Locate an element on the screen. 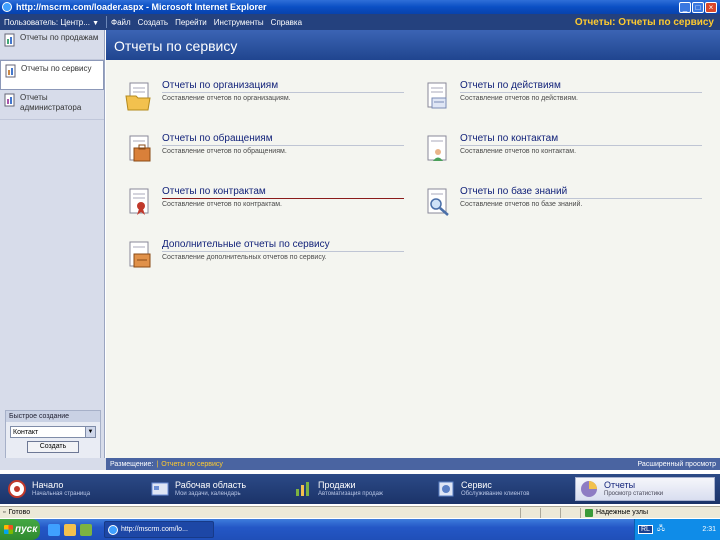 Image resolution: width=720 pixels, height=540 pixels. status-text: Готово is located at coordinates (19, 512).